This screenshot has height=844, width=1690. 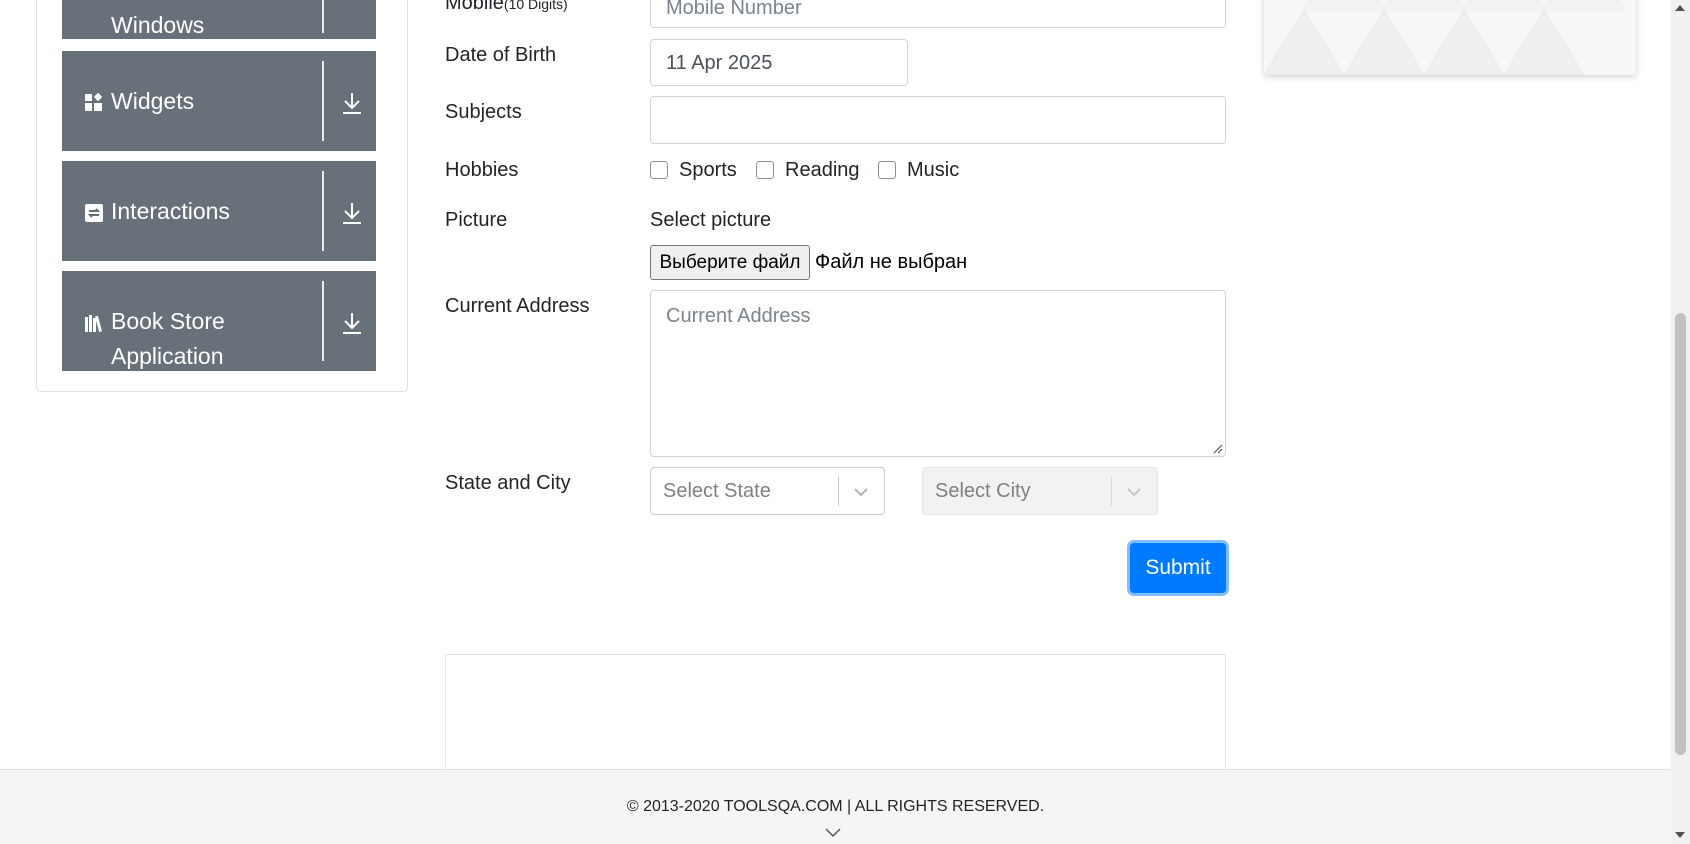 What do you see at coordinates (933, 170) in the screenshot?
I see `music-label: Music` at bounding box center [933, 170].